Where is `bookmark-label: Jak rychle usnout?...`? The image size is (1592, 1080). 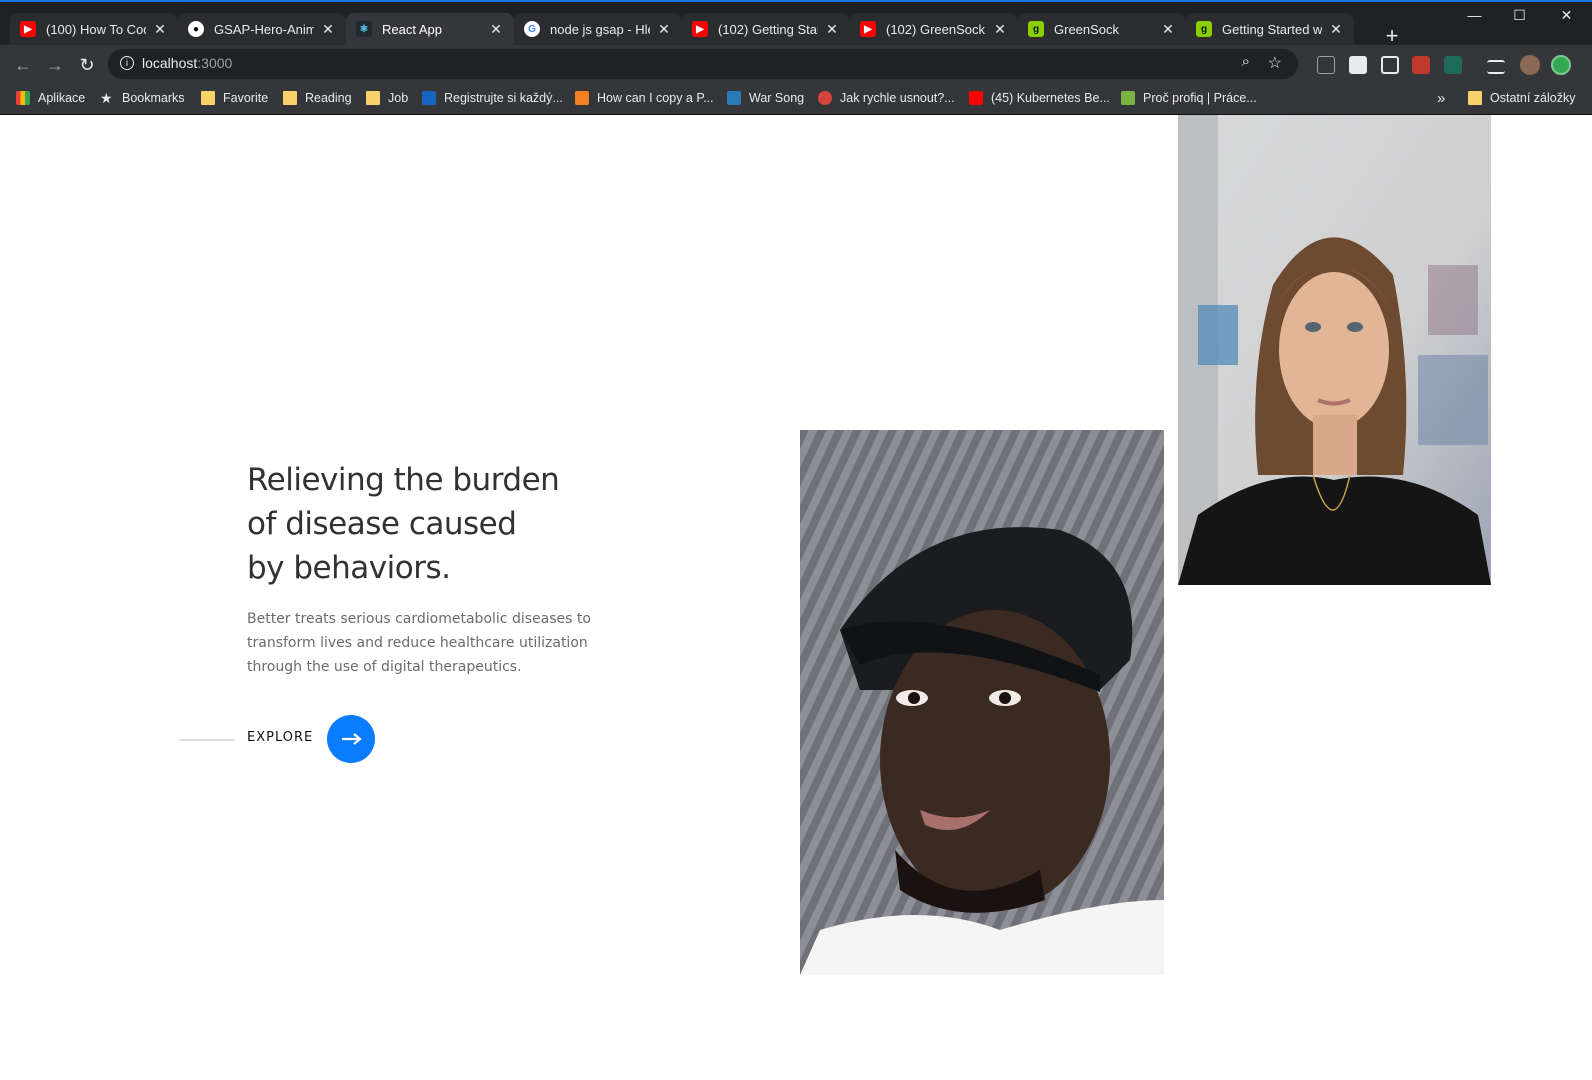
bookmark-label: Jak rychle usnout?... is located at coordinates (897, 98).